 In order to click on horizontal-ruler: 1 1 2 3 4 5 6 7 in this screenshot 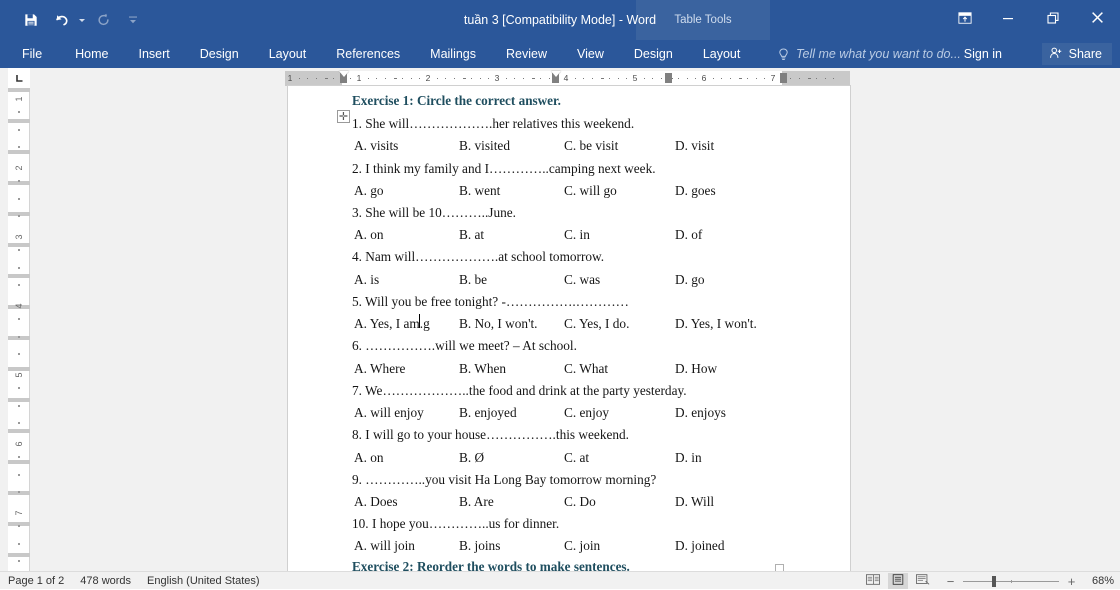, I will do `click(567, 82)`.